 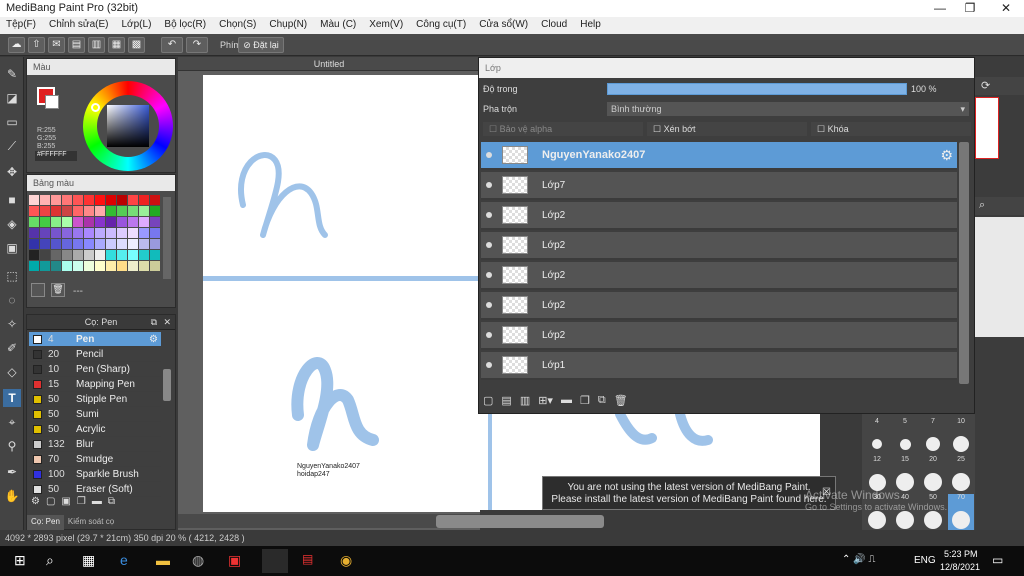 I want to click on new-layer-icon: ▢, so click(x=488, y=402).